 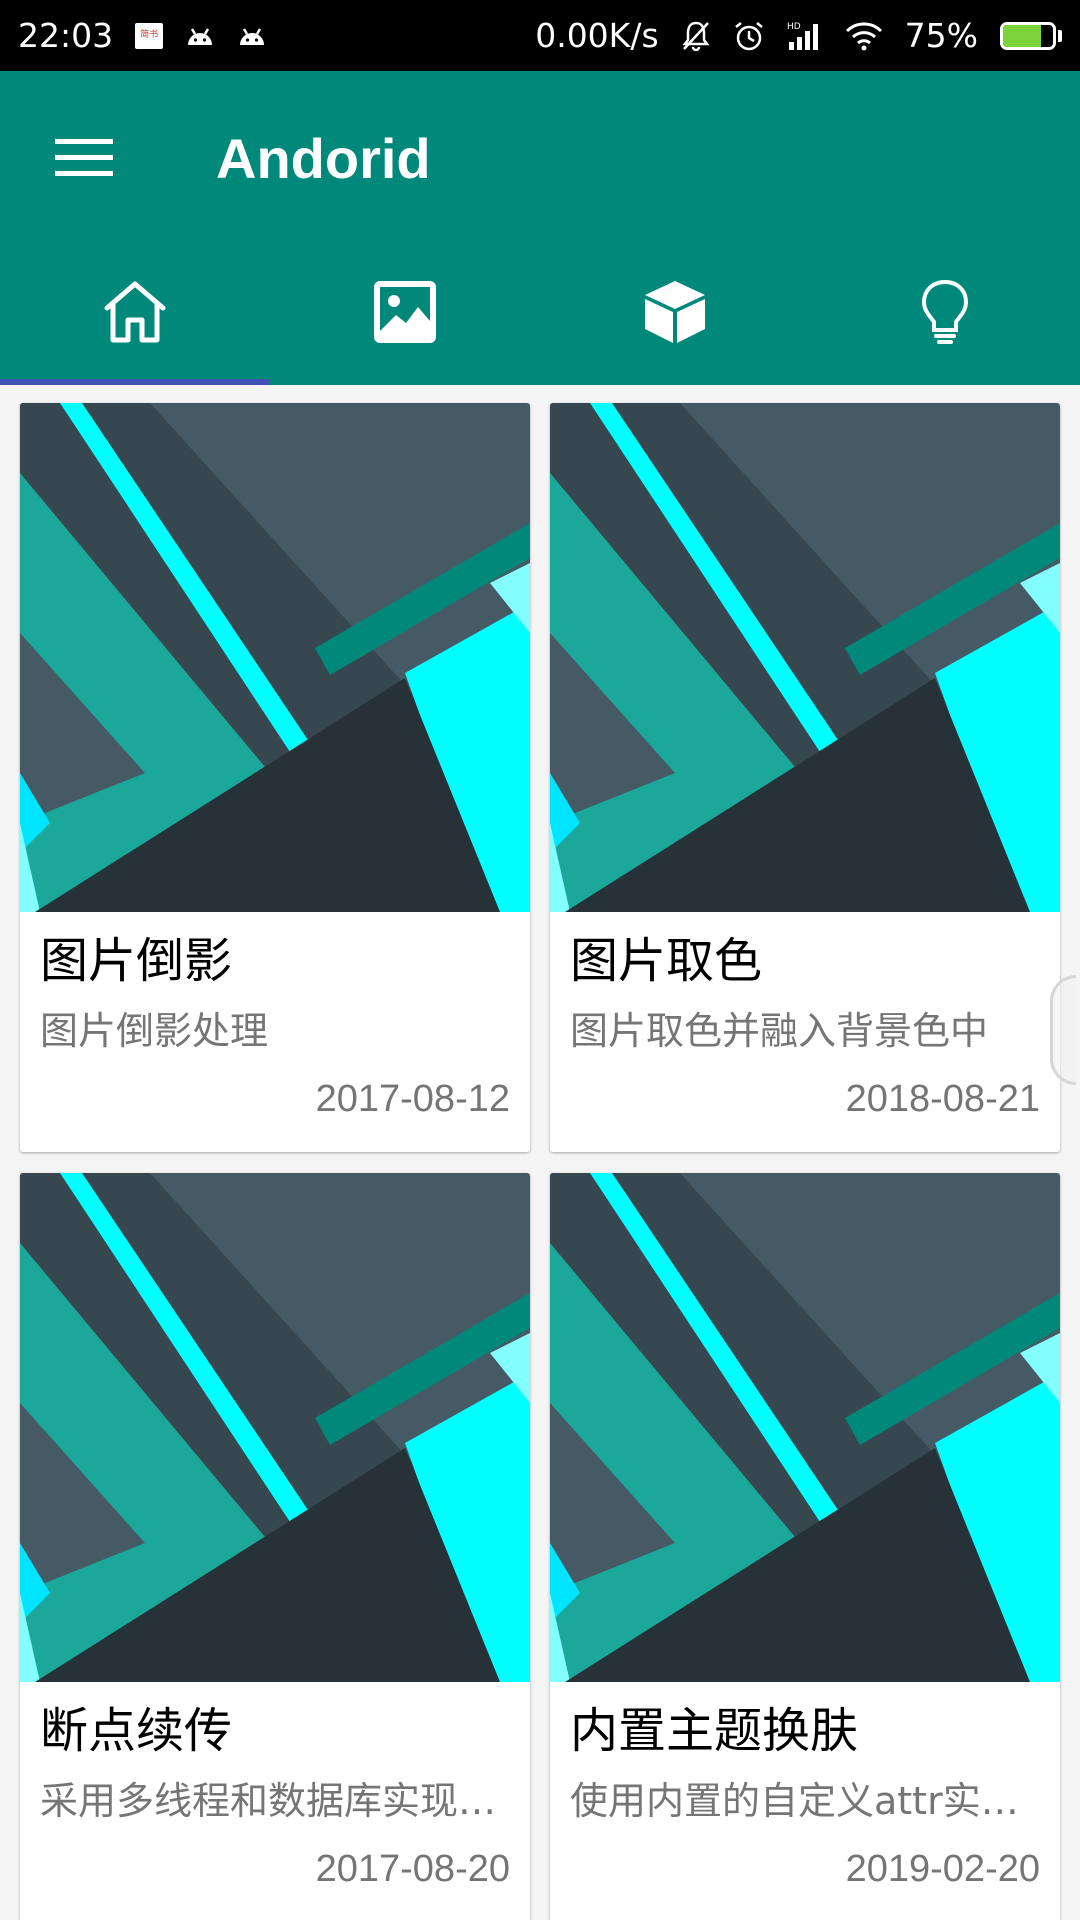 I want to click on card-date: 2017-08-12, so click(x=412, y=1099).